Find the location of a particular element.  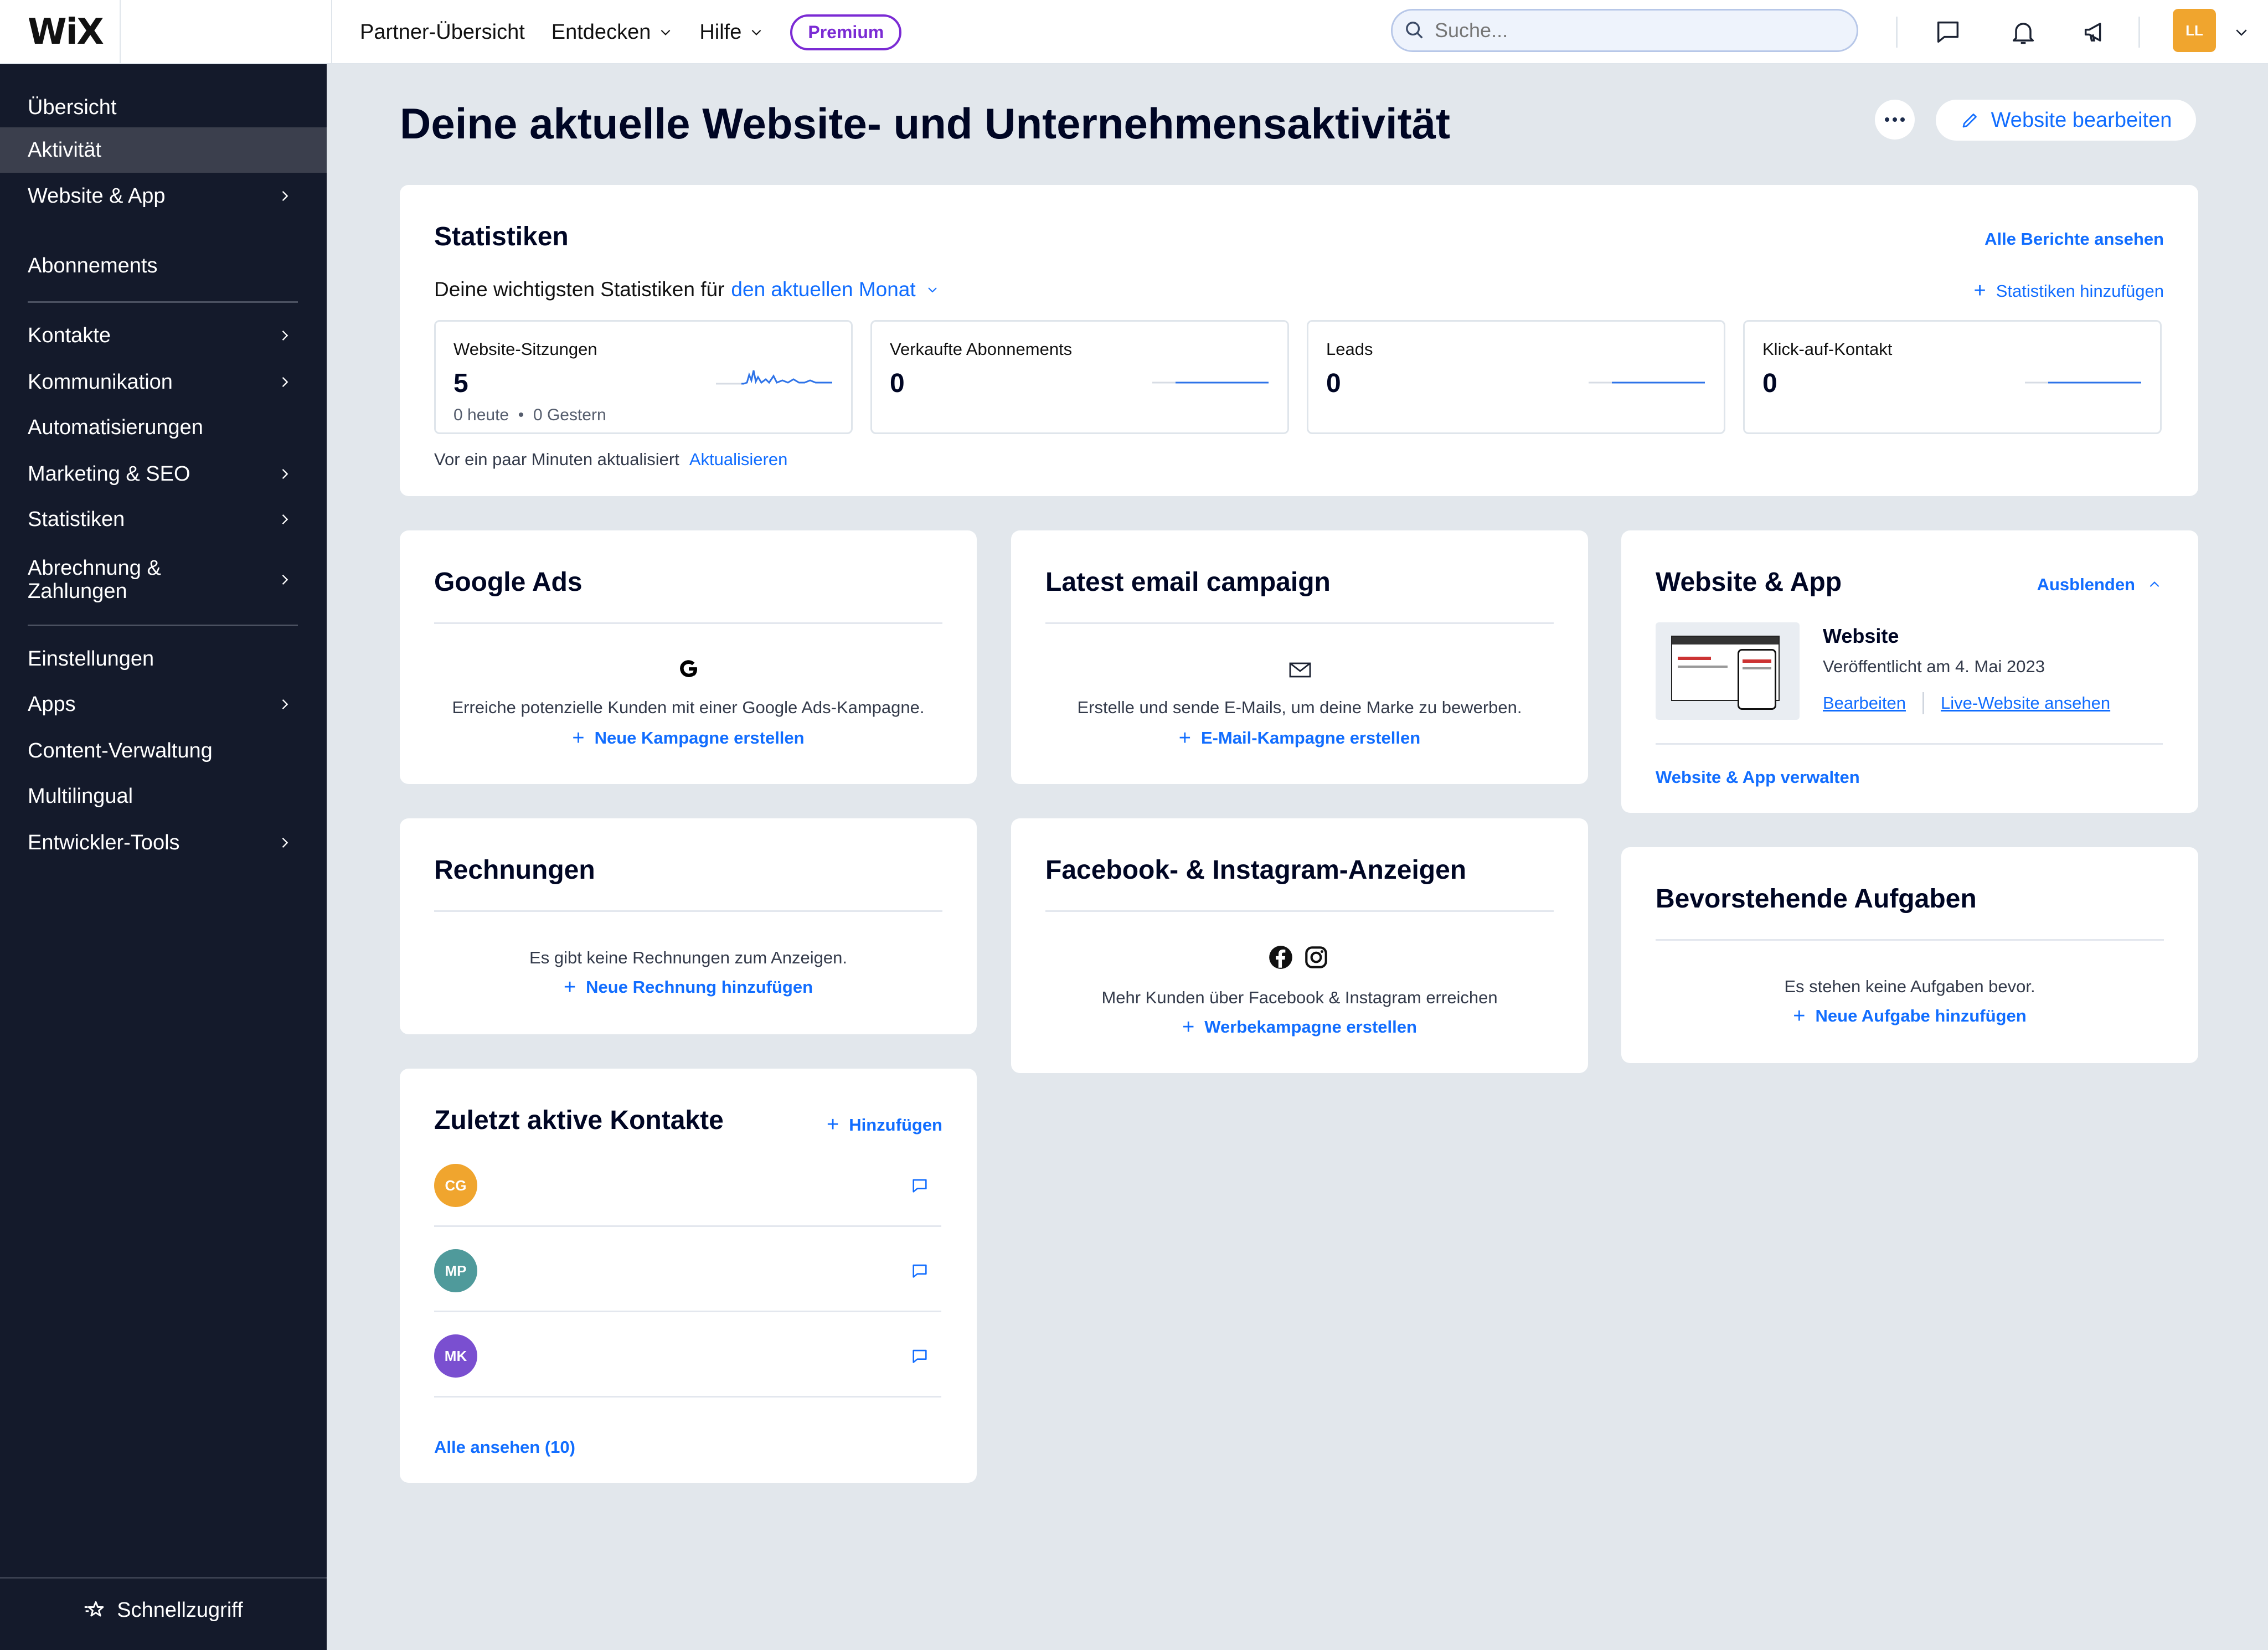

stat-box-click-to-contact: Klick-auf-Kontakt 0 is located at coordinates (1952, 377).